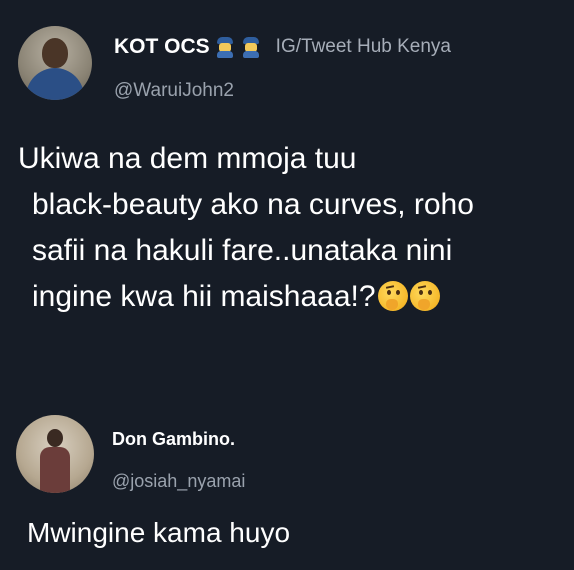 Image resolution: width=574 pixels, height=570 pixels. I want to click on author-row: KOT OCS IG/Tweet Hub Kenya, so click(282, 47).